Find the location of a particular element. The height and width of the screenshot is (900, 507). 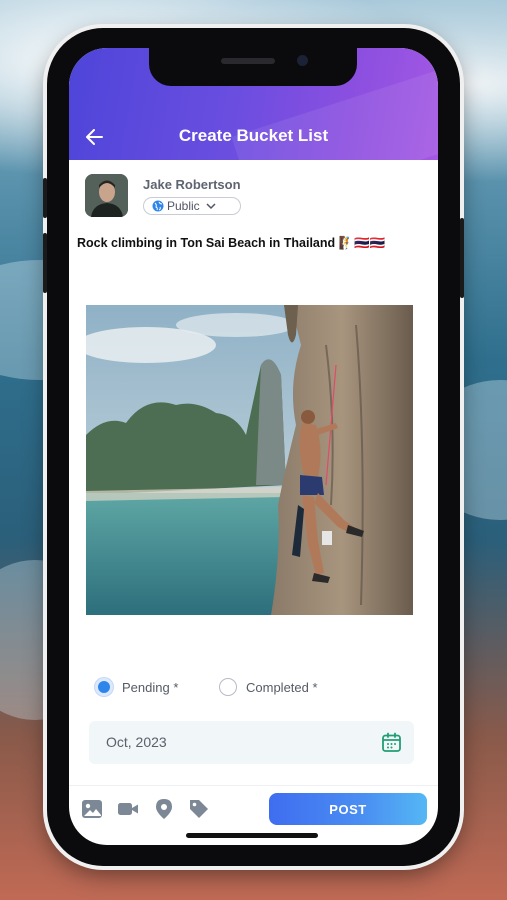

privacy-selector: Public is located at coordinates (192, 206).